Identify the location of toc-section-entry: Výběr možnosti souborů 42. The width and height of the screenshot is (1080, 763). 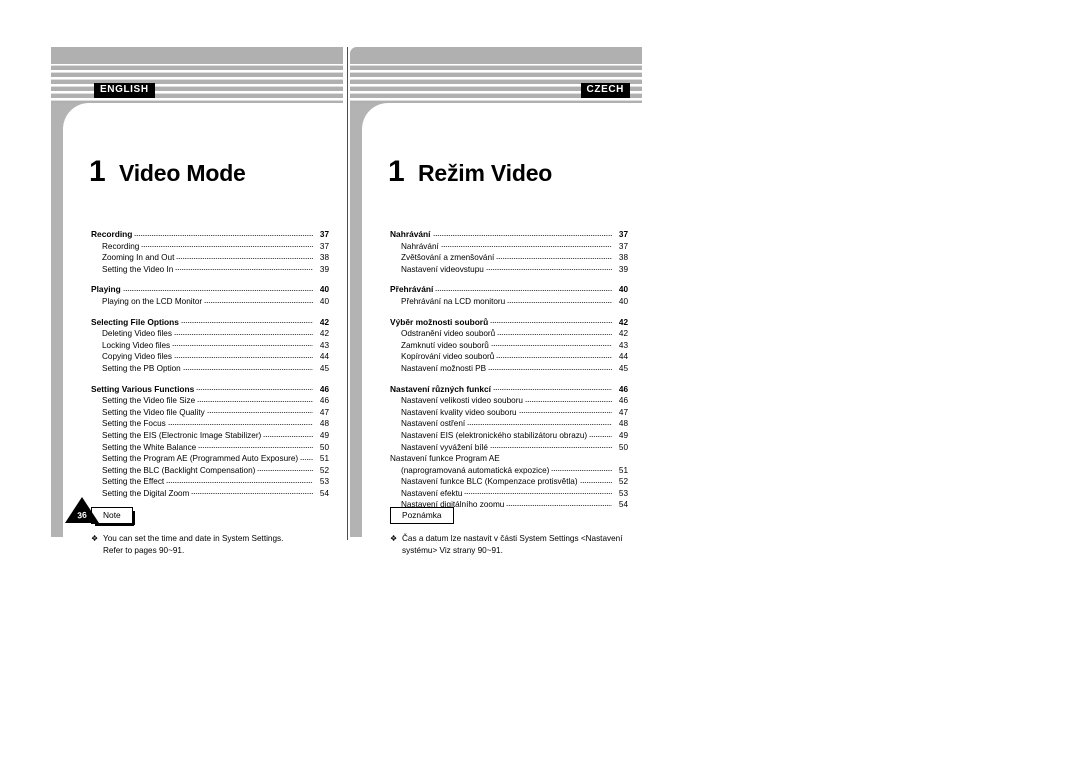
(509, 323).